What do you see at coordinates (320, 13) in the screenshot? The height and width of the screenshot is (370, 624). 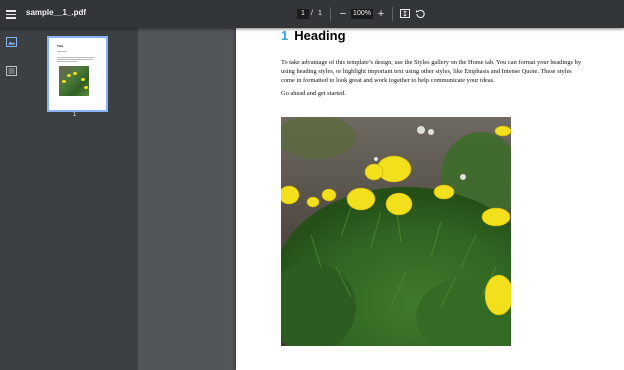 I see `page-total: 1` at bounding box center [320, 13].